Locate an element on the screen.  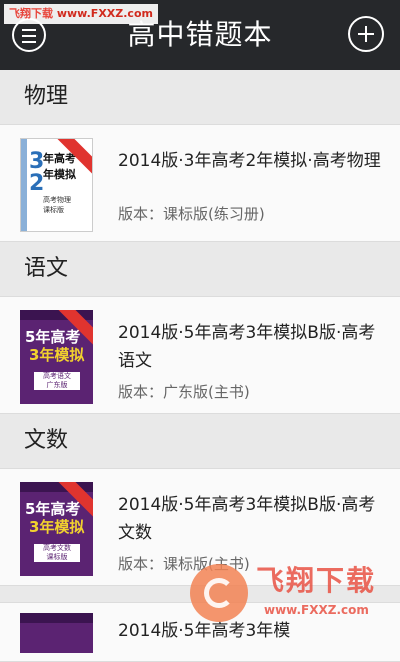
watermark-top: 飞翔下载 www.FXXZ.com is located at coordinates (81, 14).